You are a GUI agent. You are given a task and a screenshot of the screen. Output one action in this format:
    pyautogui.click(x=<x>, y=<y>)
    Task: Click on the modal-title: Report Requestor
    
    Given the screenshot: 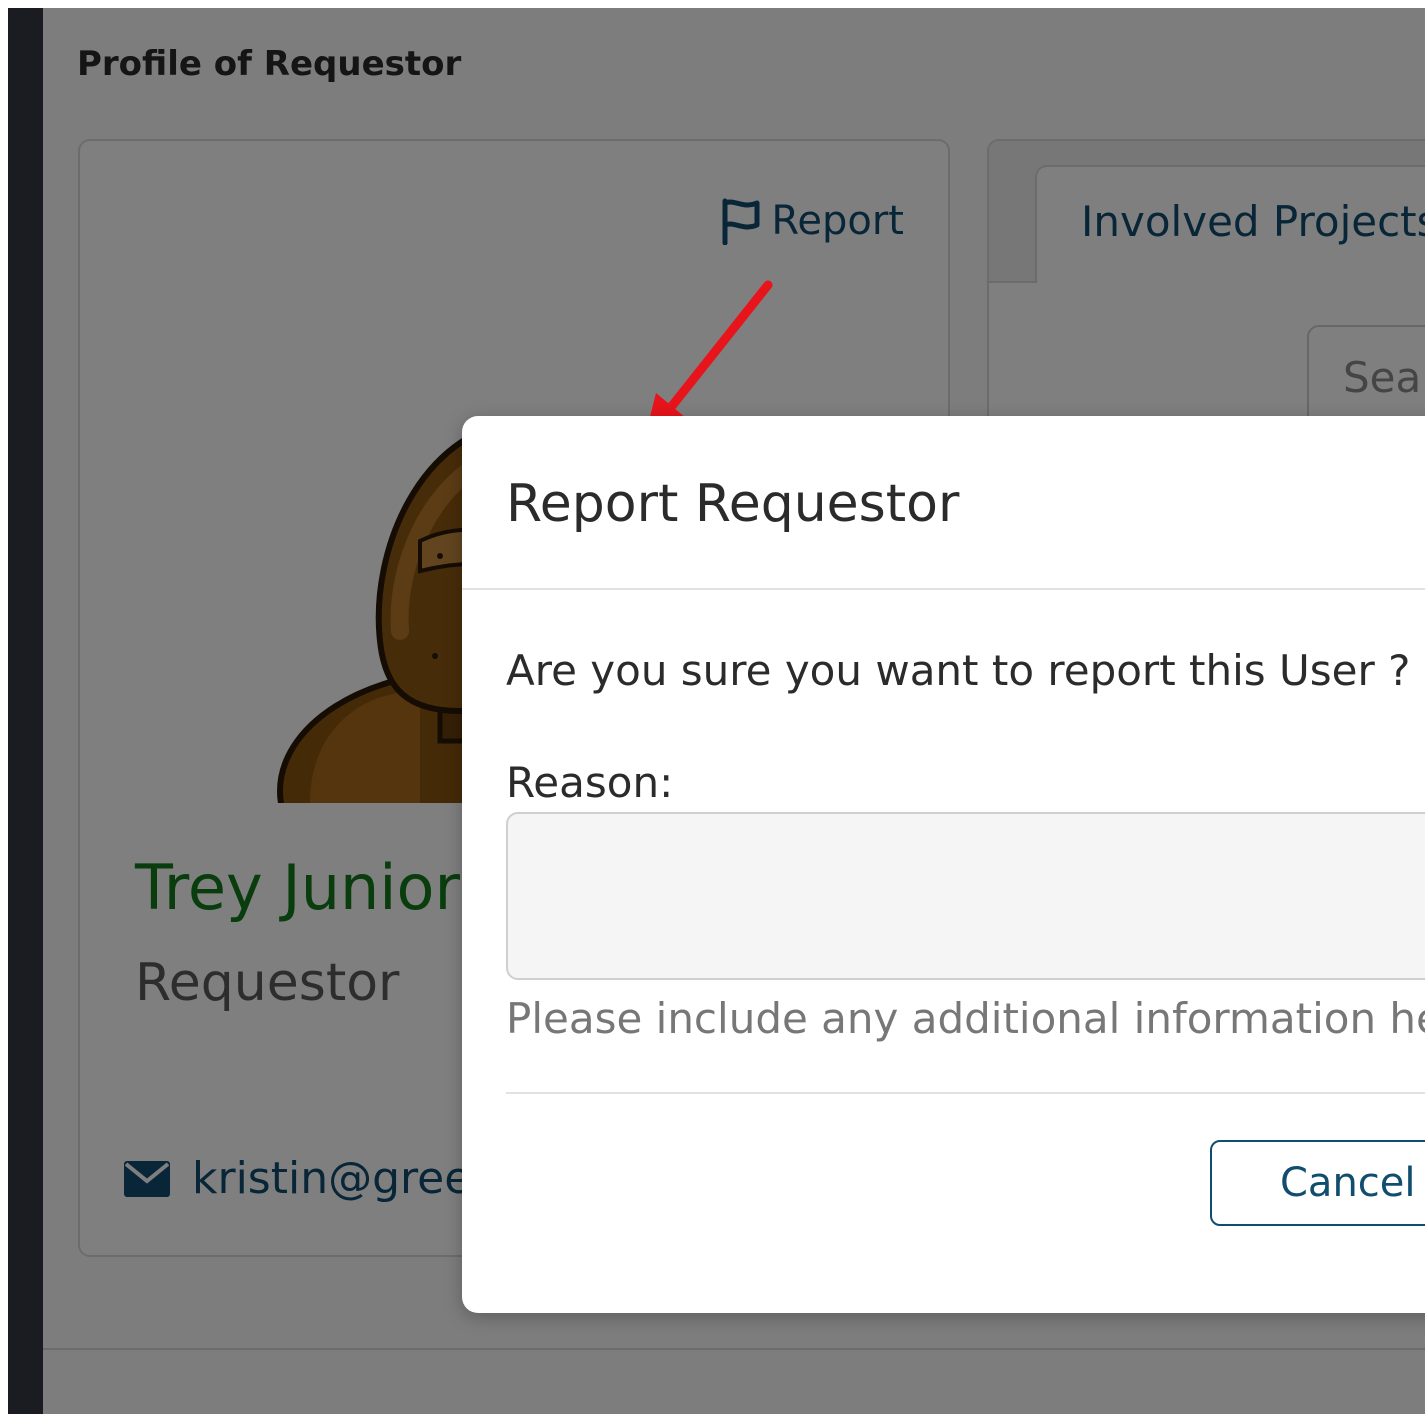 What is the action you would take?
    pyautogui.click(x=733, y=504)
    